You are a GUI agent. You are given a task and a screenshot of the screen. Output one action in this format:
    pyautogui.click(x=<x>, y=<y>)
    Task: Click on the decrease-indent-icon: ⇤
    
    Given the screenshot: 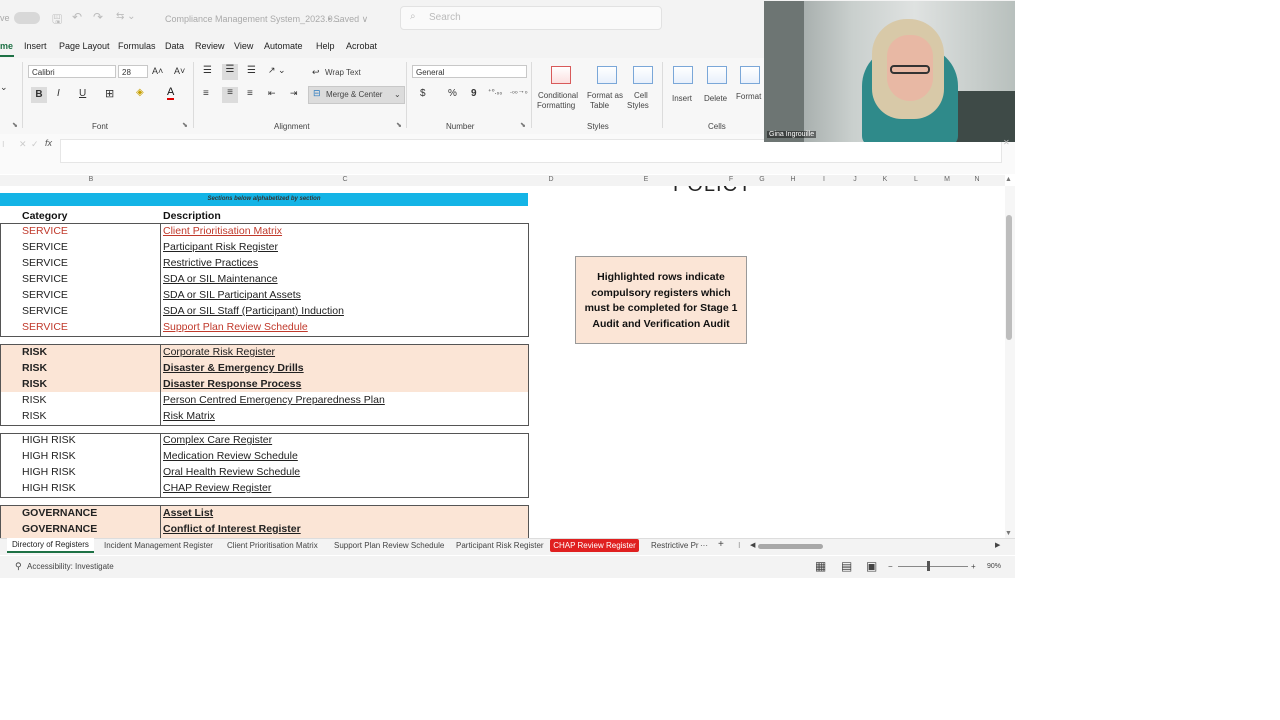 What is the action you would take?
    pyautogui.click(x=272, y=93)
    